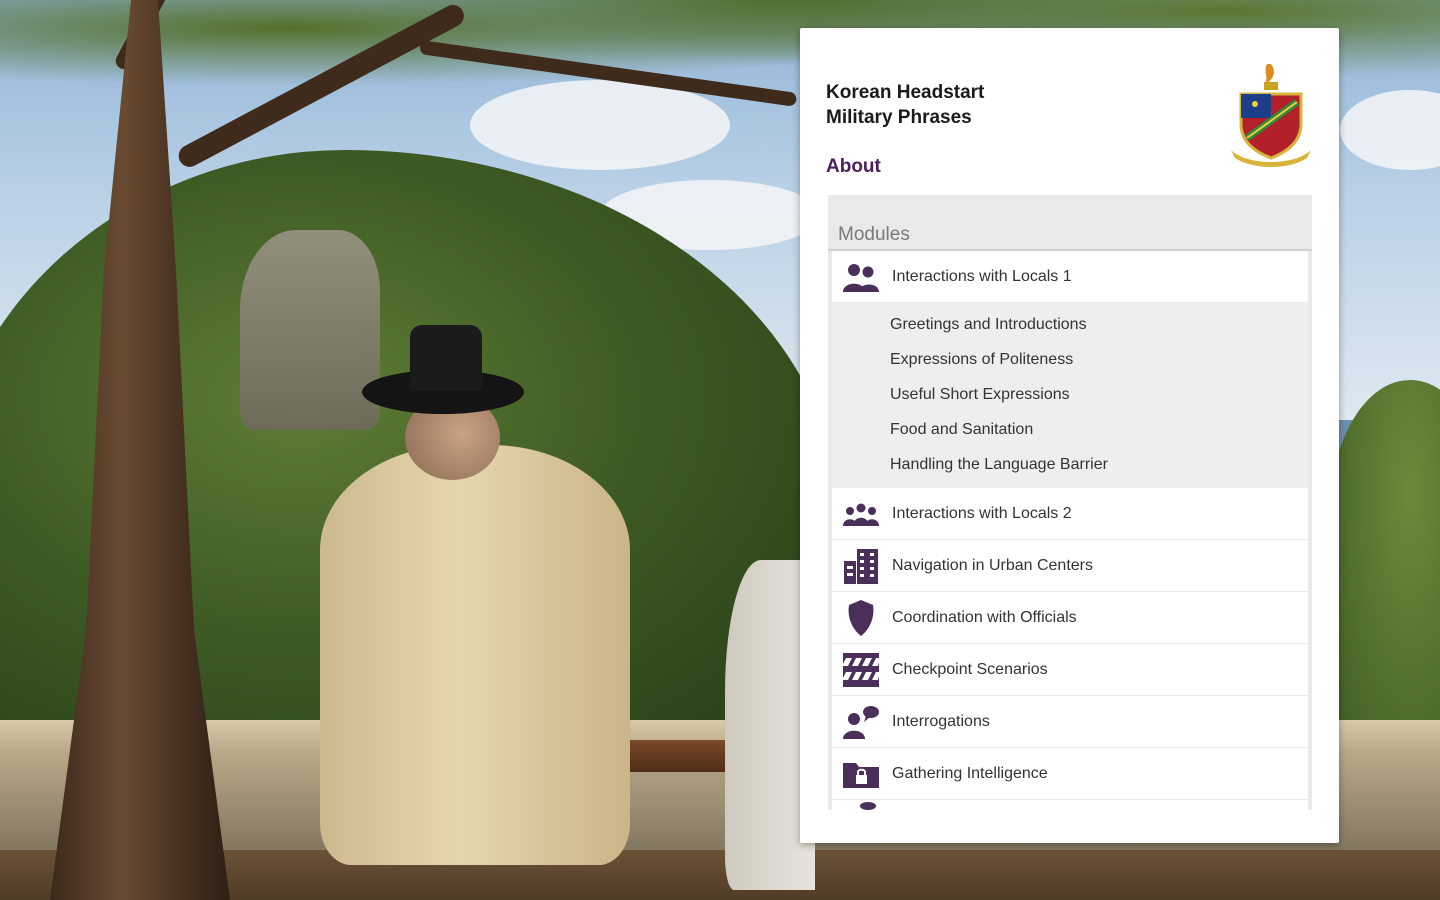 Image resolution: width=1440 pixels, height=900 pixels. What do you see at coordinates (861, 514) in the screenshot?
I see `group-people-icon` at bounding box center [861, 514].